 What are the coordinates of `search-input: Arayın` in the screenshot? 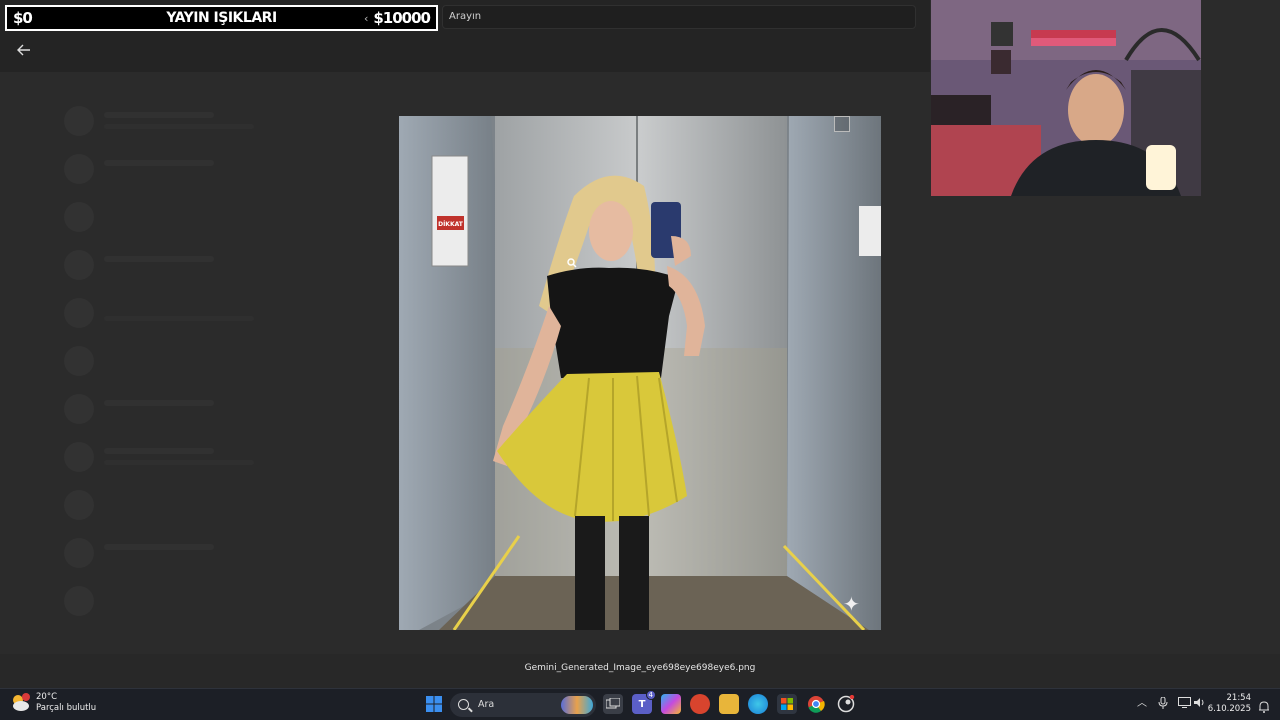 It's located at (679, 17).